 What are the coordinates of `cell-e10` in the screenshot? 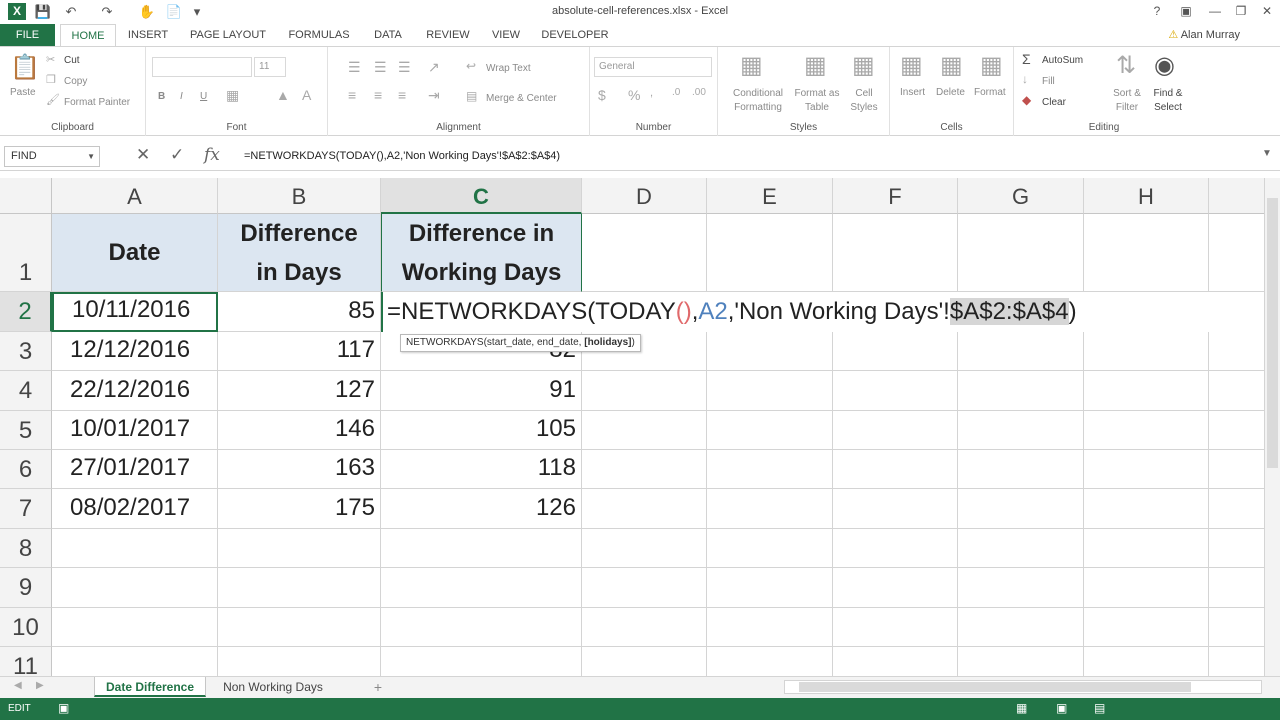 It's located at (770, 627).